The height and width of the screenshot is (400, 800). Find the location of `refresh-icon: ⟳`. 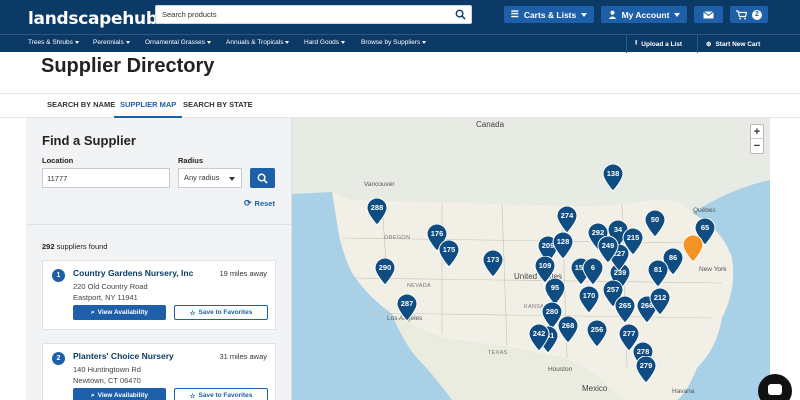

refresh-icon: ⟳ is located at coordinates (248, 203).